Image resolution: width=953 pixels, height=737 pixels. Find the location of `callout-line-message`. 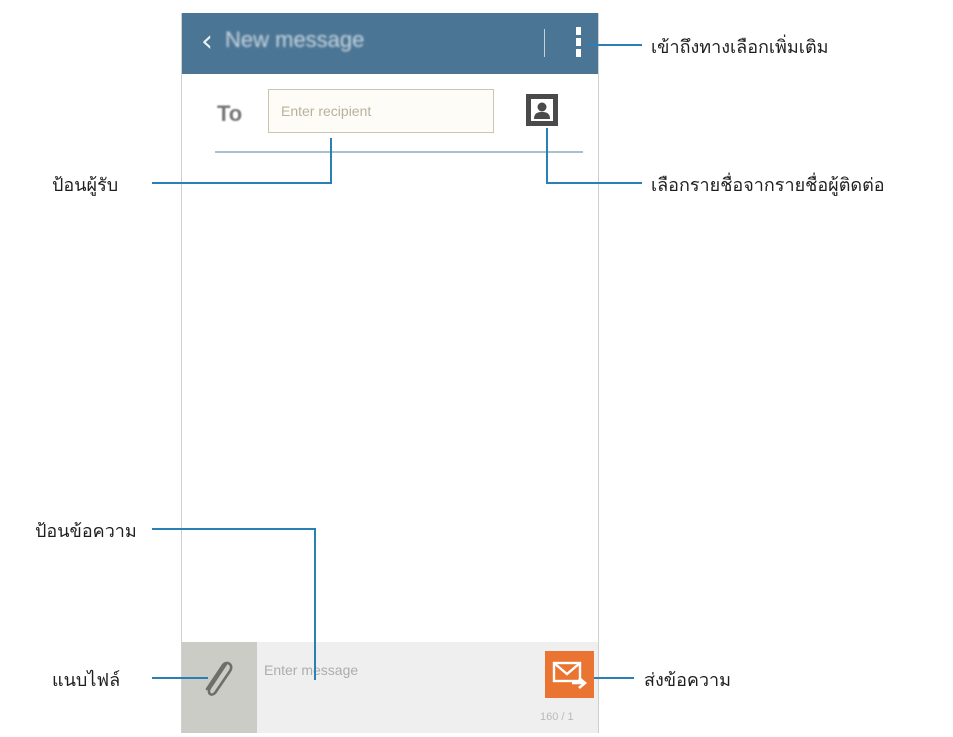

callout-line-message is located at coordinates (234, 529).